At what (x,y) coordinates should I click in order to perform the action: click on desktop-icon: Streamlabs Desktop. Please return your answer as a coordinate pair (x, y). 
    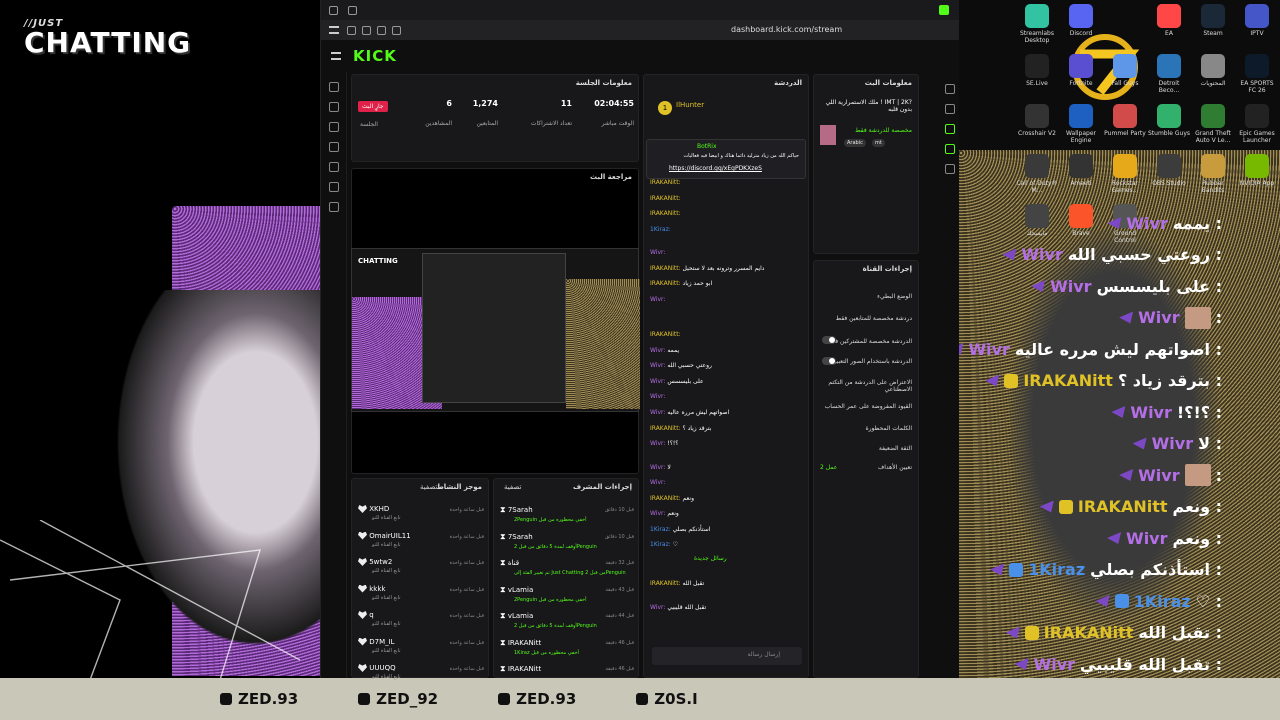
    Looking at the image, I should click on (1037, 24).